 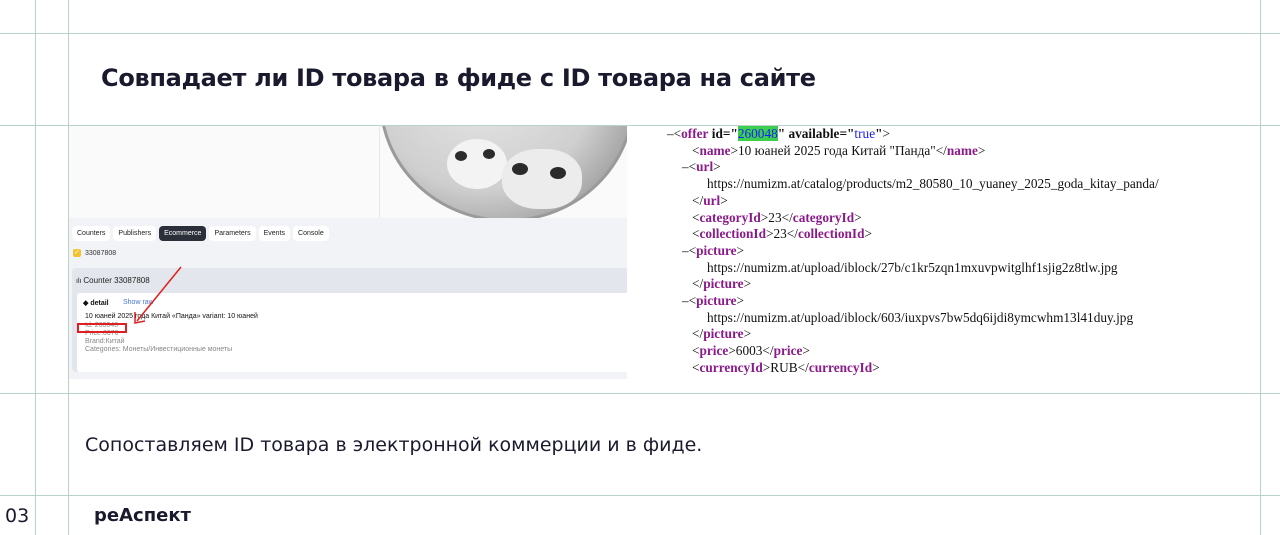 I want to click on xml-line-currency: <currencyId>RUB</currencyId>, so click(x=786, y=367).